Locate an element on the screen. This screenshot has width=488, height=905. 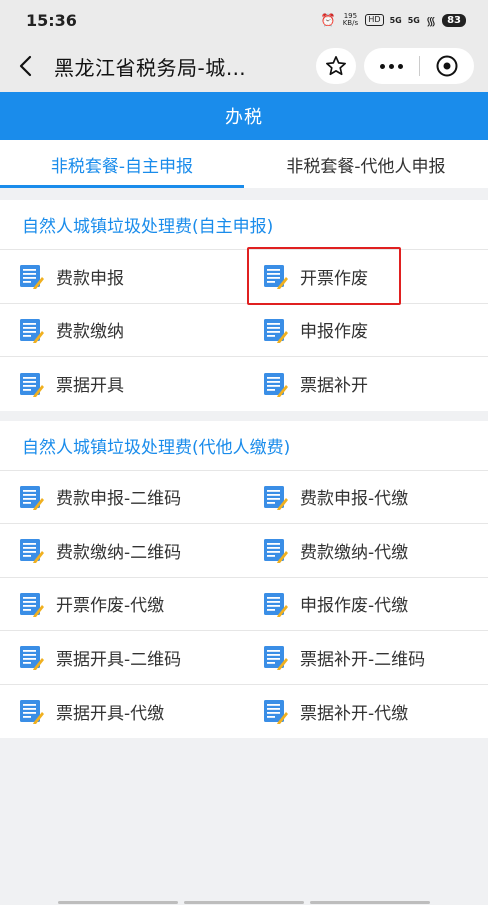
menu-item-label: 费款申报-代缴 is located at coordinates (354, 499).